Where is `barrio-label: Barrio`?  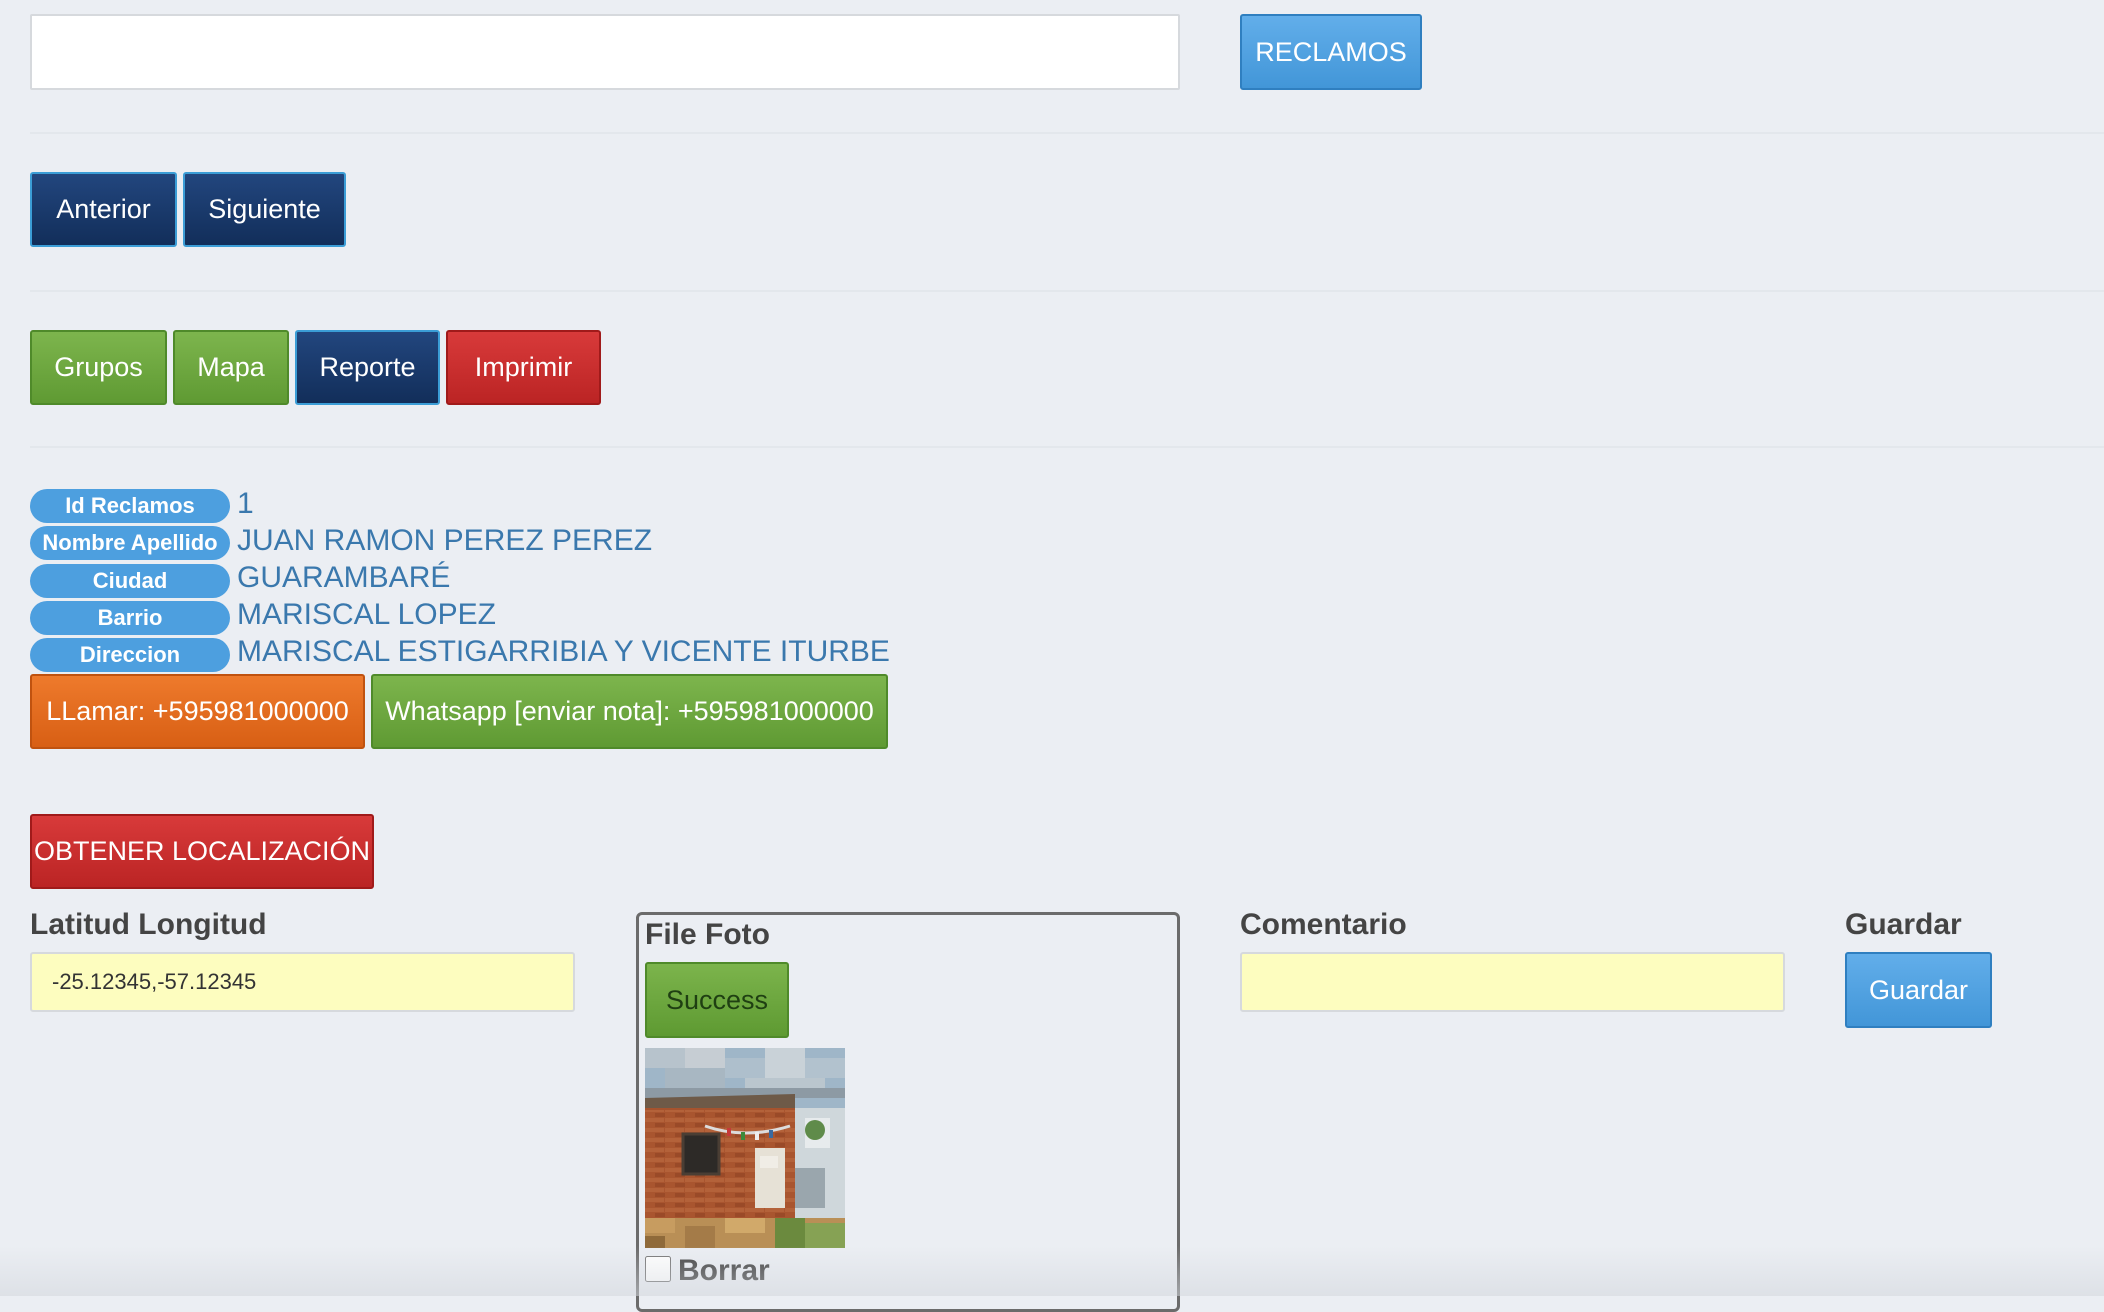 barrio-label: Barrio is located at coordinates (130, 618).